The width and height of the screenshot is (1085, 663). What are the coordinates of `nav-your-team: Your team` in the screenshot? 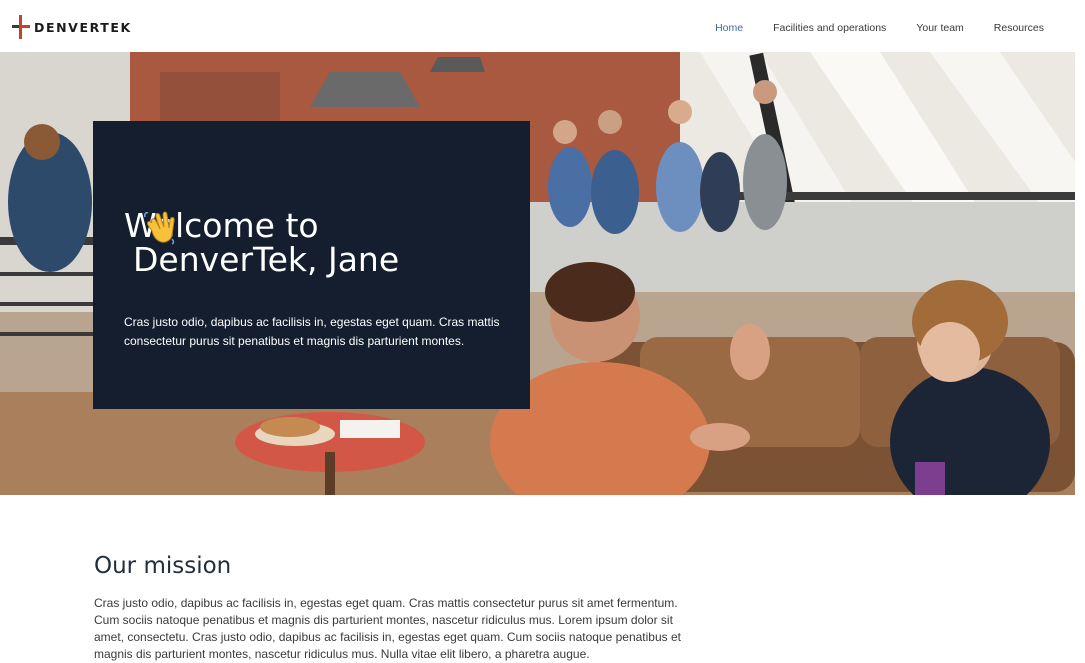 It's located at (939, 28).